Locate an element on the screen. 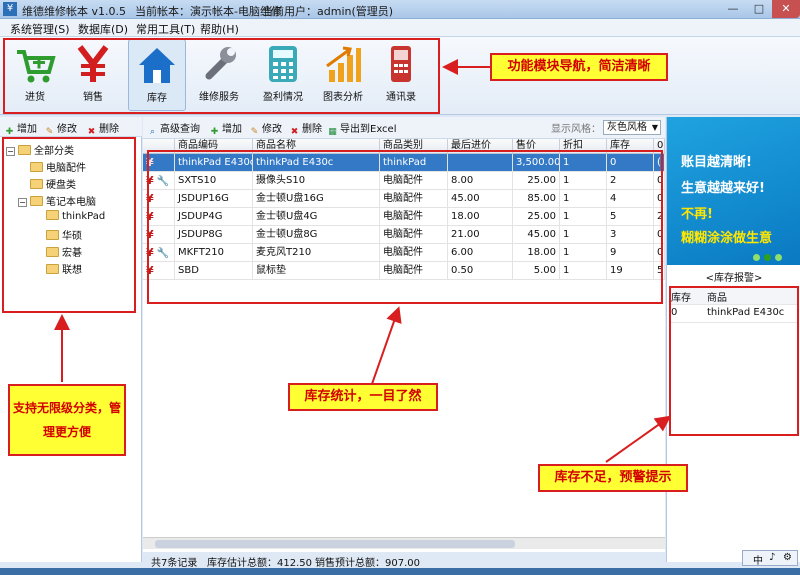 This screenshot has width=800, height=575. callout-category: 支持无限级分类，管理更方便 is located at coordinates (67, 420).